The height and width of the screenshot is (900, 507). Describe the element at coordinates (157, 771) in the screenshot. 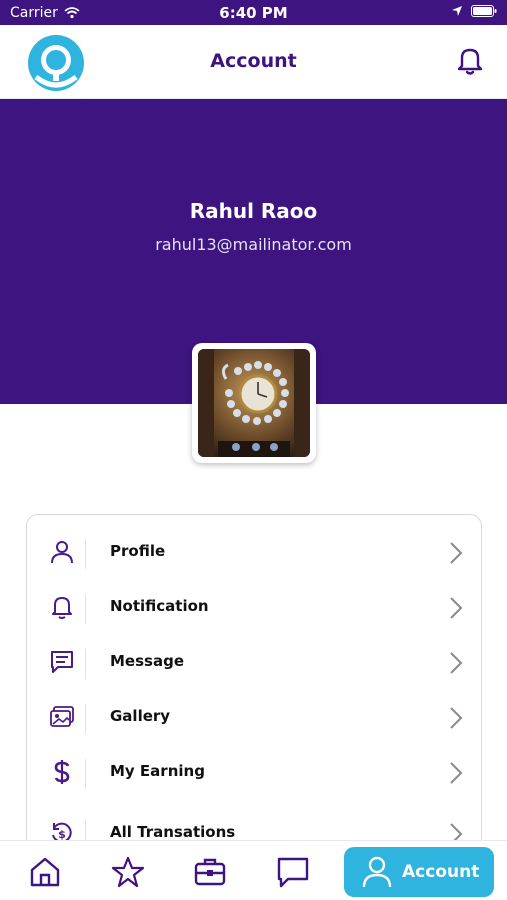

I see `menu-label: My Earning` at that location.